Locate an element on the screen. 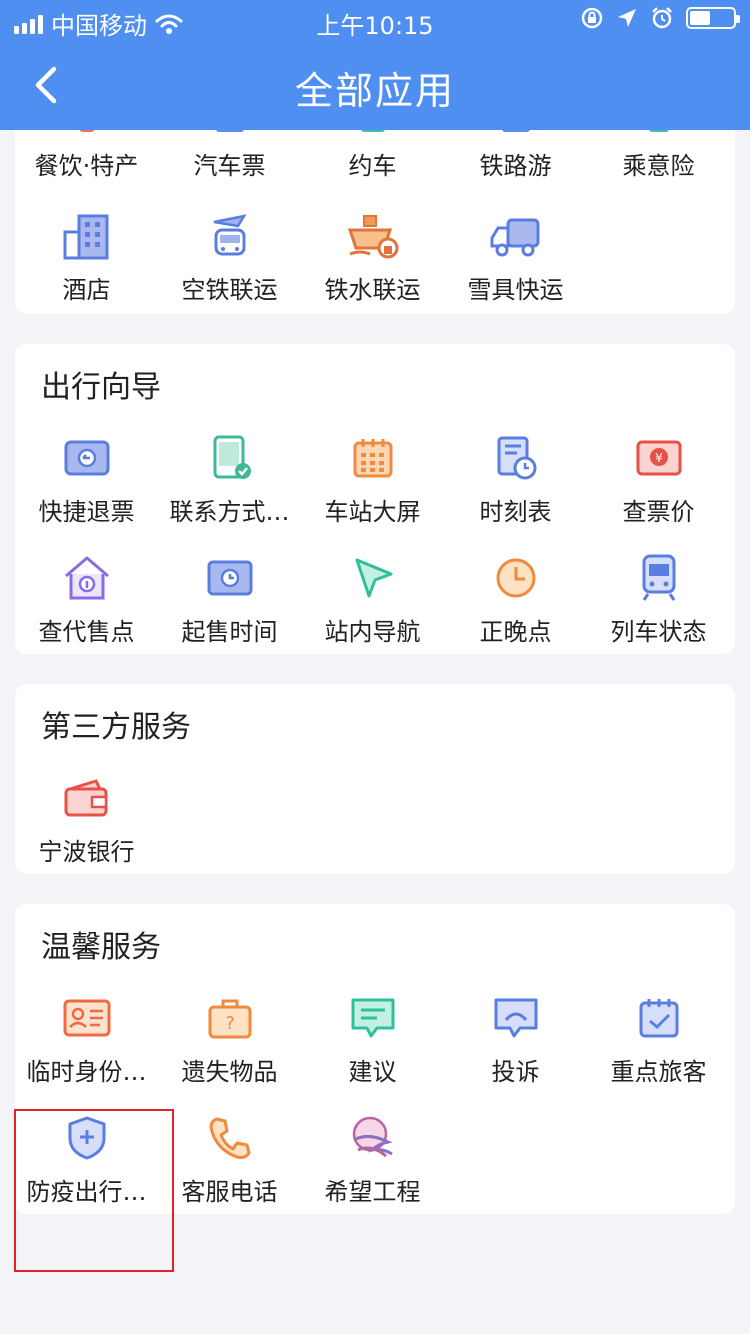 This screenshot has height=1334, width=750. app-label: 希望工程 is located at coordinates (372, 1192).